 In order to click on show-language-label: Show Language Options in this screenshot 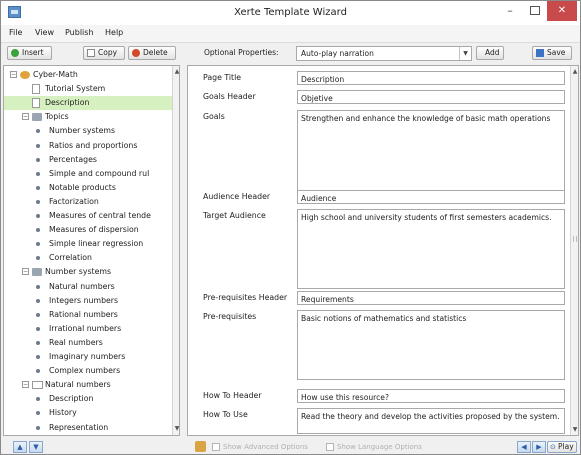, I will do `click(379, 447)`.